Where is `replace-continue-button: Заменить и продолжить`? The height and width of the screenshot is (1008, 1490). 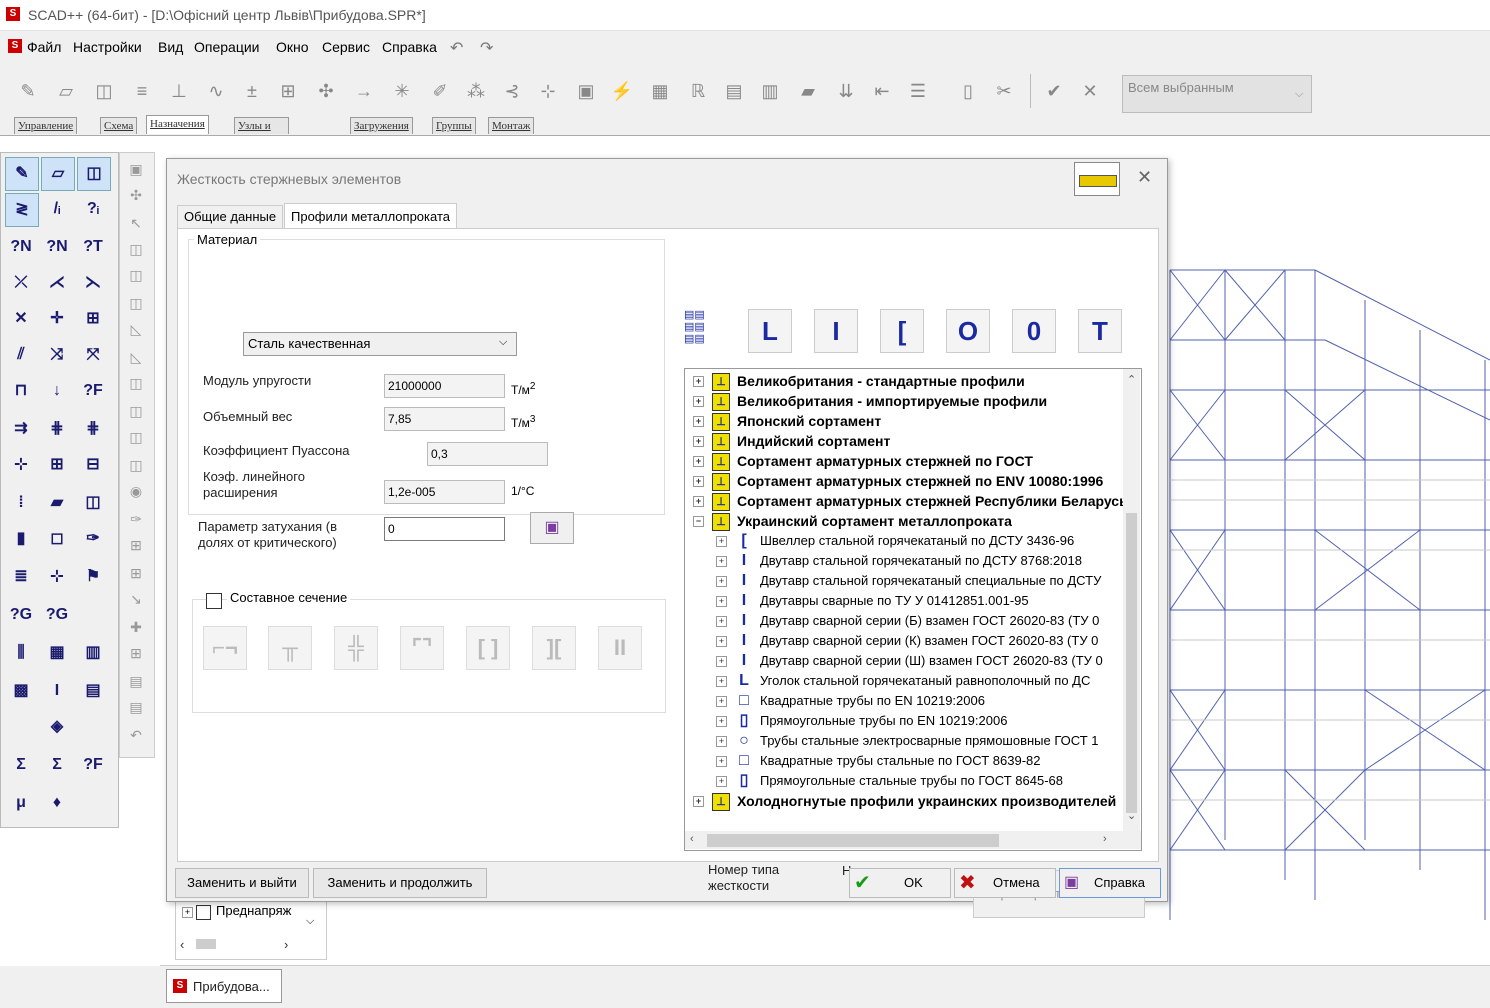
replace-continue-button: Заменить и продолжить is located at coordinates (400, 883).